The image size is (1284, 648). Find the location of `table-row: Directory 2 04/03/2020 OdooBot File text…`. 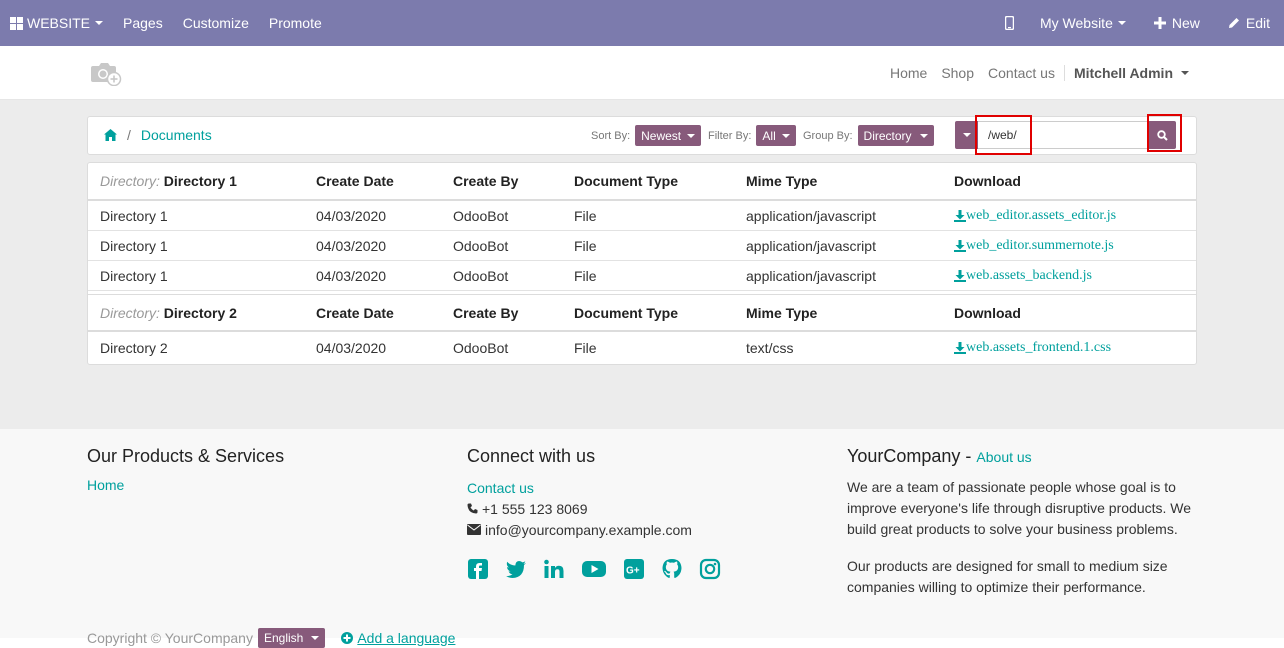

table-row: Directory 2 04/03/2020 OdooBot File text… is located at coordinates (642, 348).